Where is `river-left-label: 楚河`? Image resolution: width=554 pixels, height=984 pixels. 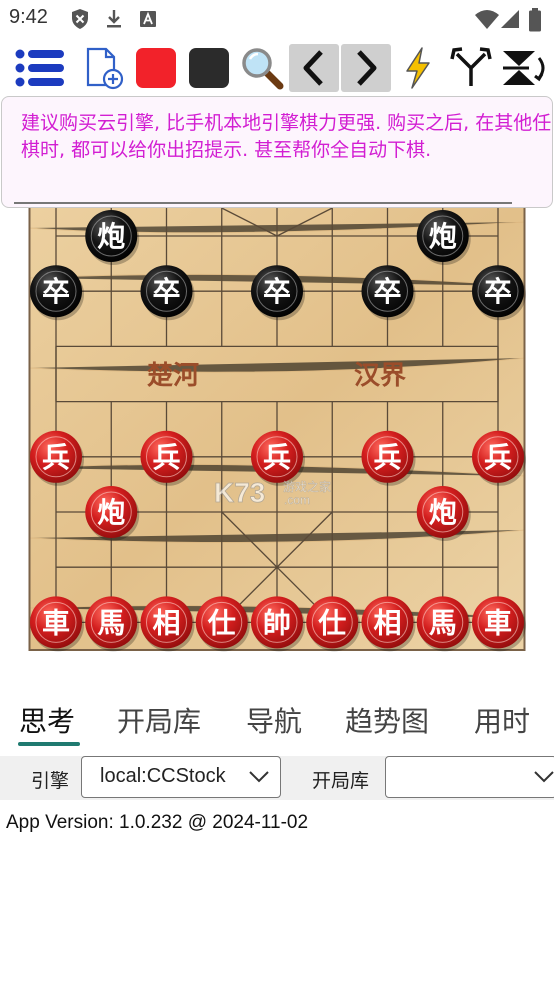
river-left-label: 楚河 is located at coordinates (173, 376).